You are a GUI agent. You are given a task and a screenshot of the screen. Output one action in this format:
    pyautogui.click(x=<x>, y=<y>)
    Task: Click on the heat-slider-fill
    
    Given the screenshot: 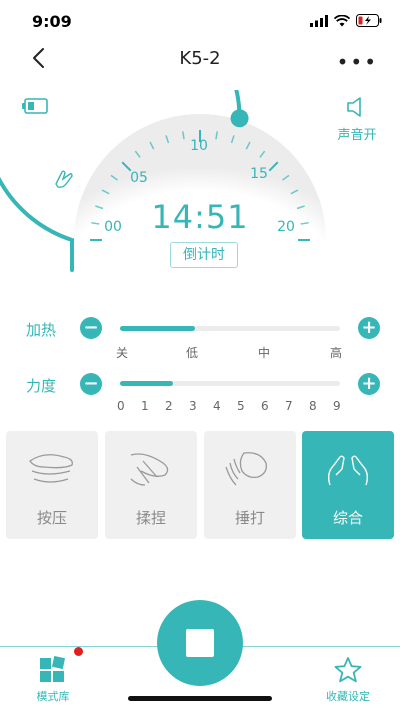 What is the action you would take?
    pyautogui.click(x=157, y=328)
    